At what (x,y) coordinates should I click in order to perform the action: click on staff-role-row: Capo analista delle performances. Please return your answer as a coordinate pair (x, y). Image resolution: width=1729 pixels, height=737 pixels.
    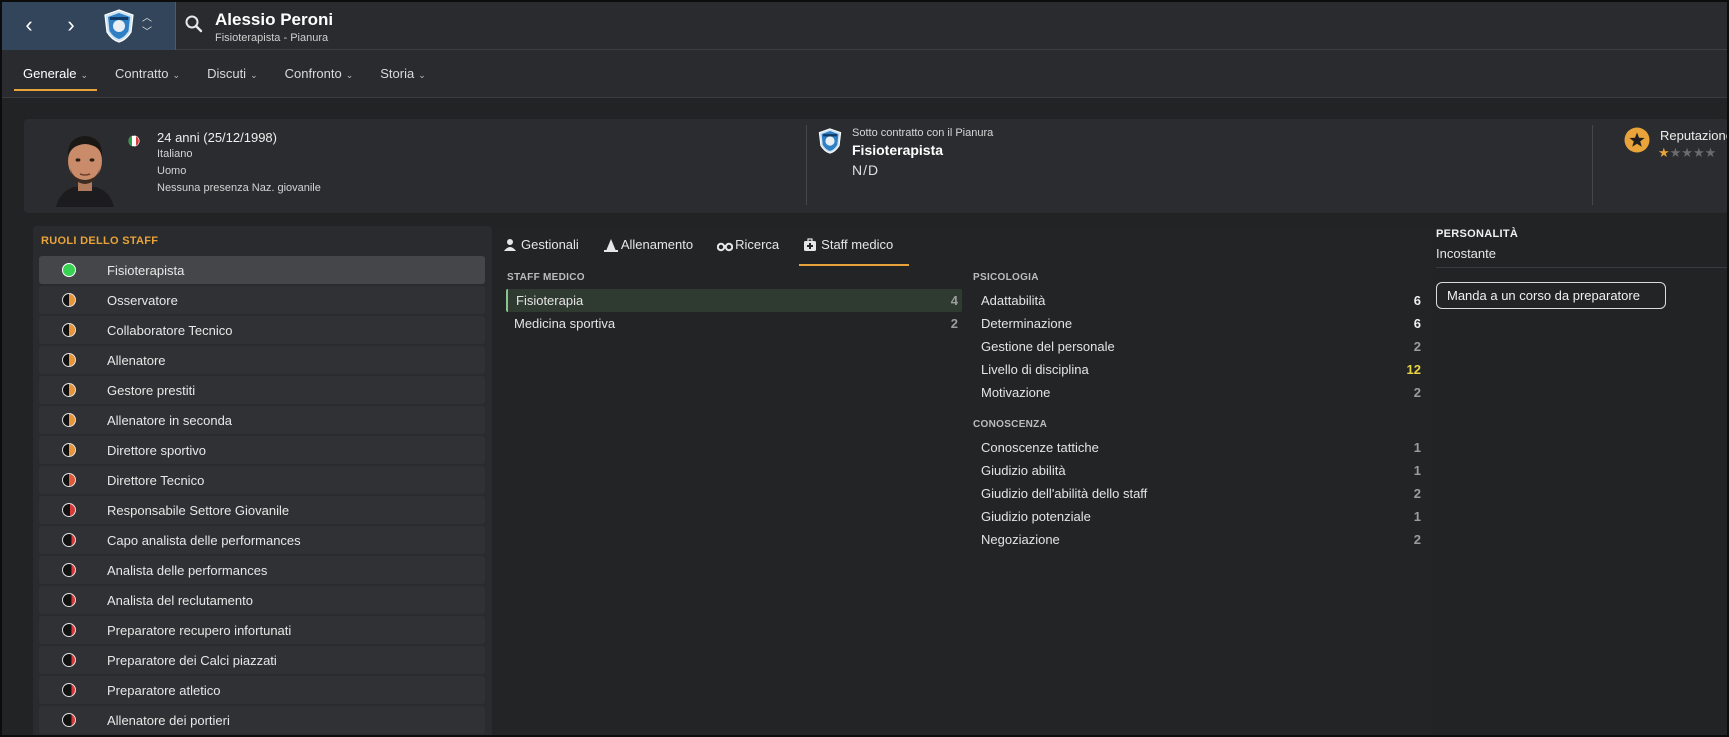
    Looking at the image, I should click on (262, 540).